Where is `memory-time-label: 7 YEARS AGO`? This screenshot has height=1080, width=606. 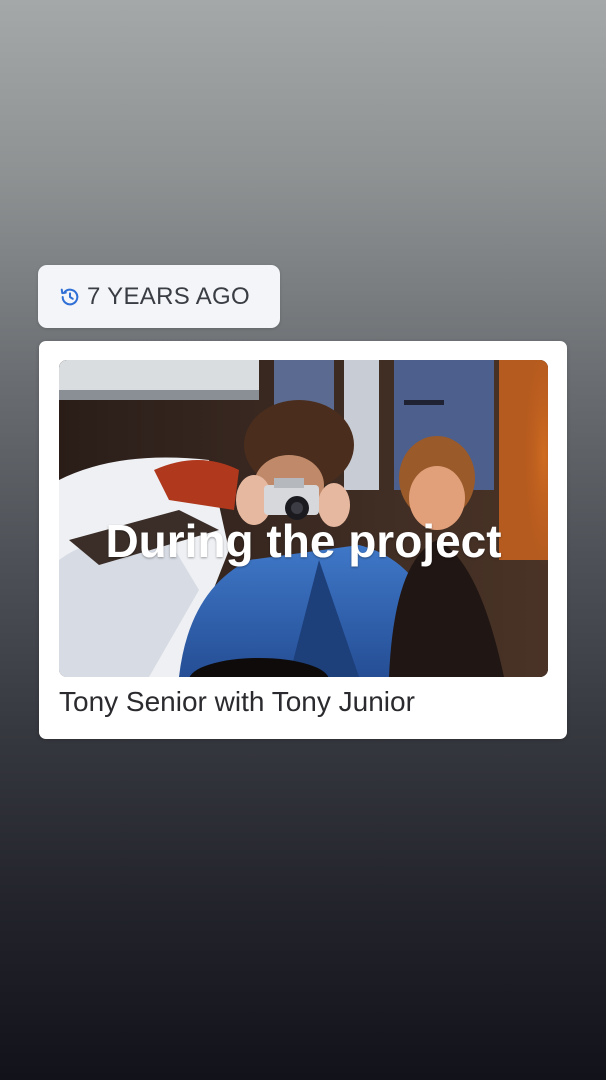
memory-time-label: 7 YEARS AGO is located at coordinates (168, 296).